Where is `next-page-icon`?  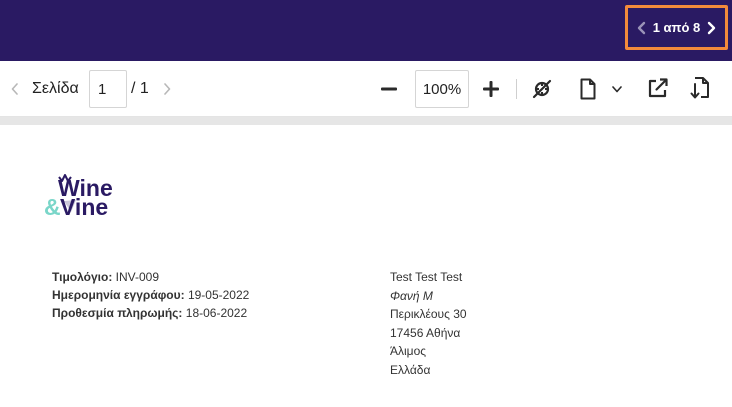 next-page-icon is located at coordinates (167, 89).